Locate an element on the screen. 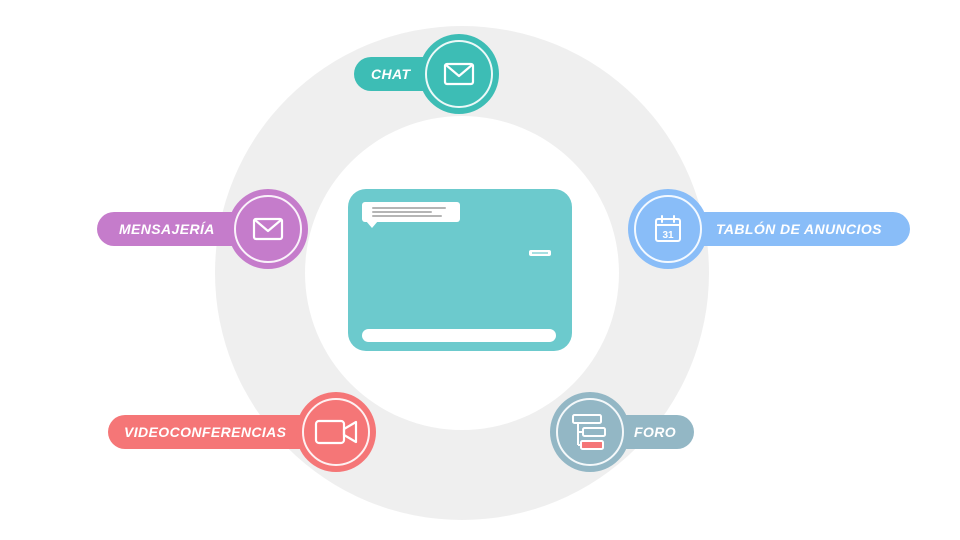 The width and height of the screenshot is (960, 540). node-tablon-label: TABLÓN DE ANUNCIOS is located at coordinates (799, 229).